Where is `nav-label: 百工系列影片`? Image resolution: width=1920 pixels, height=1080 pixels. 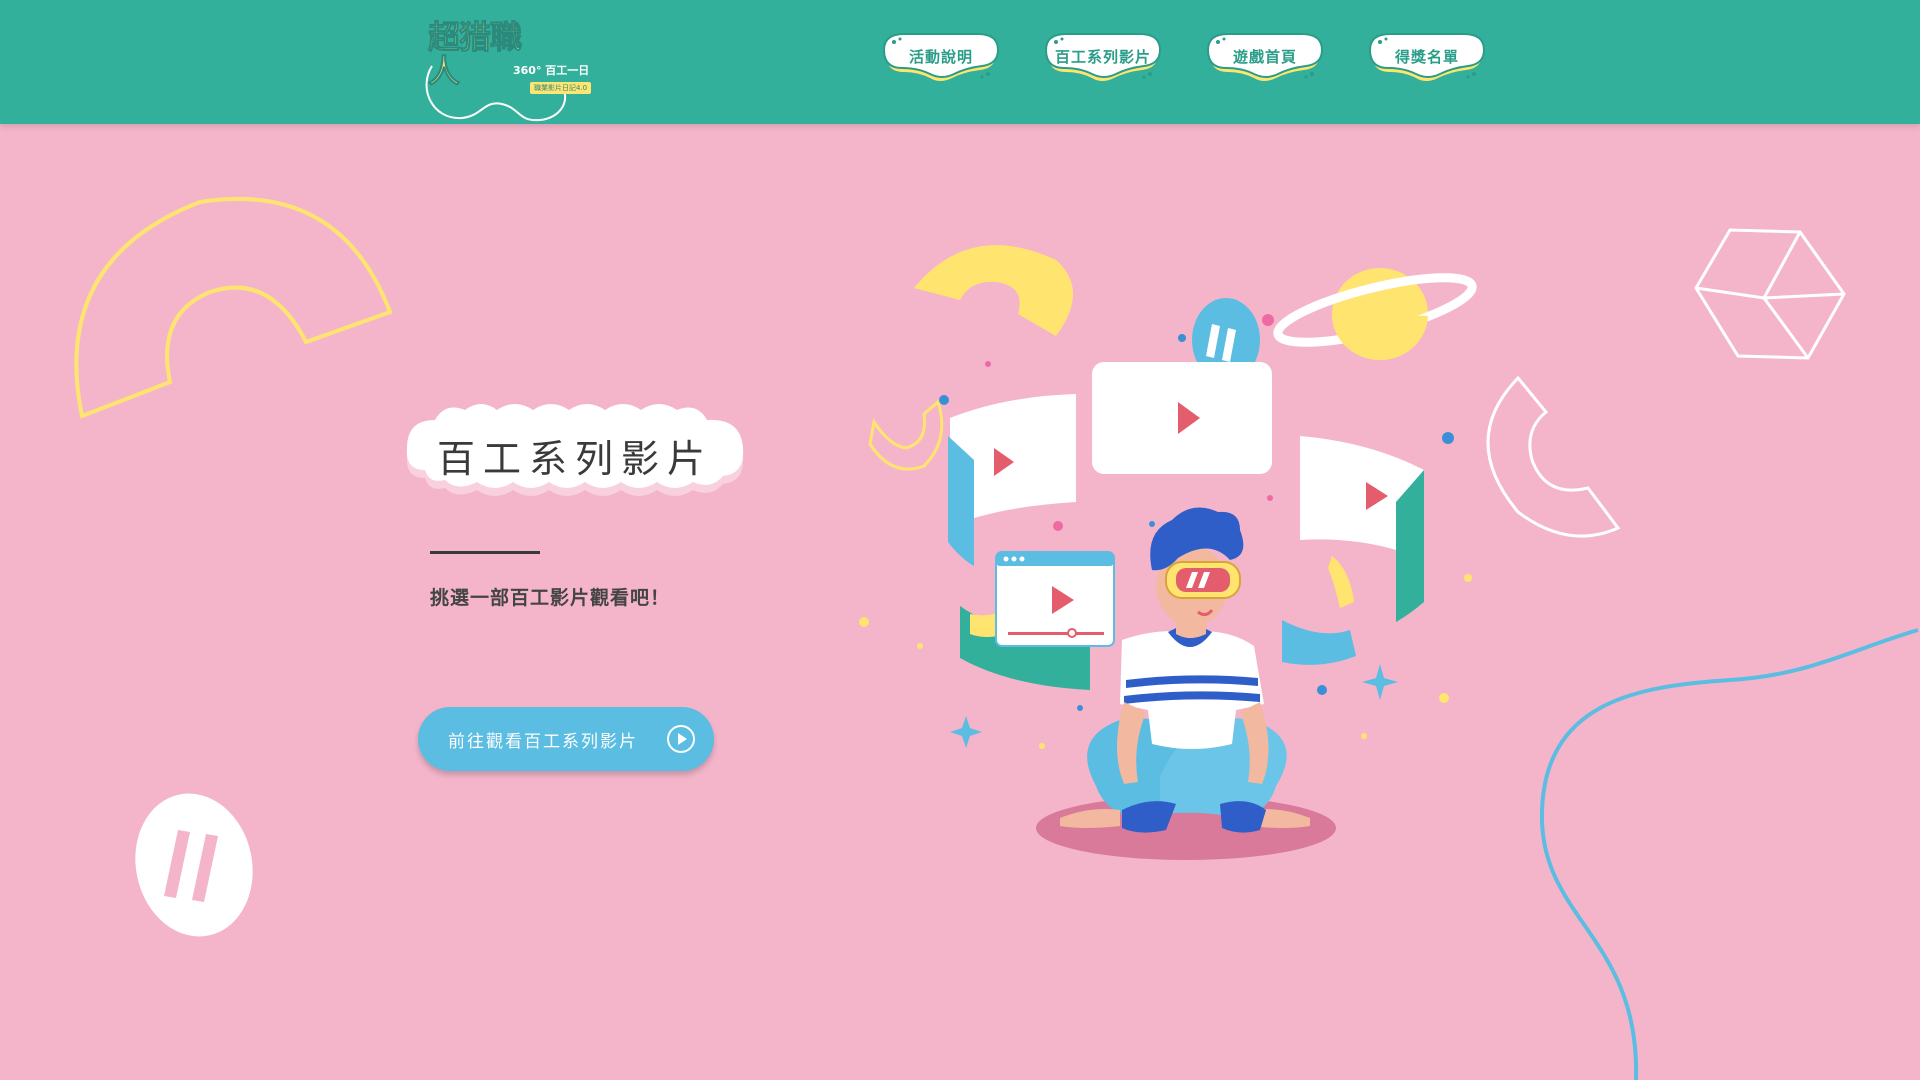
nav-label: 百工系列影片 is located at coordinates (1102, 57).